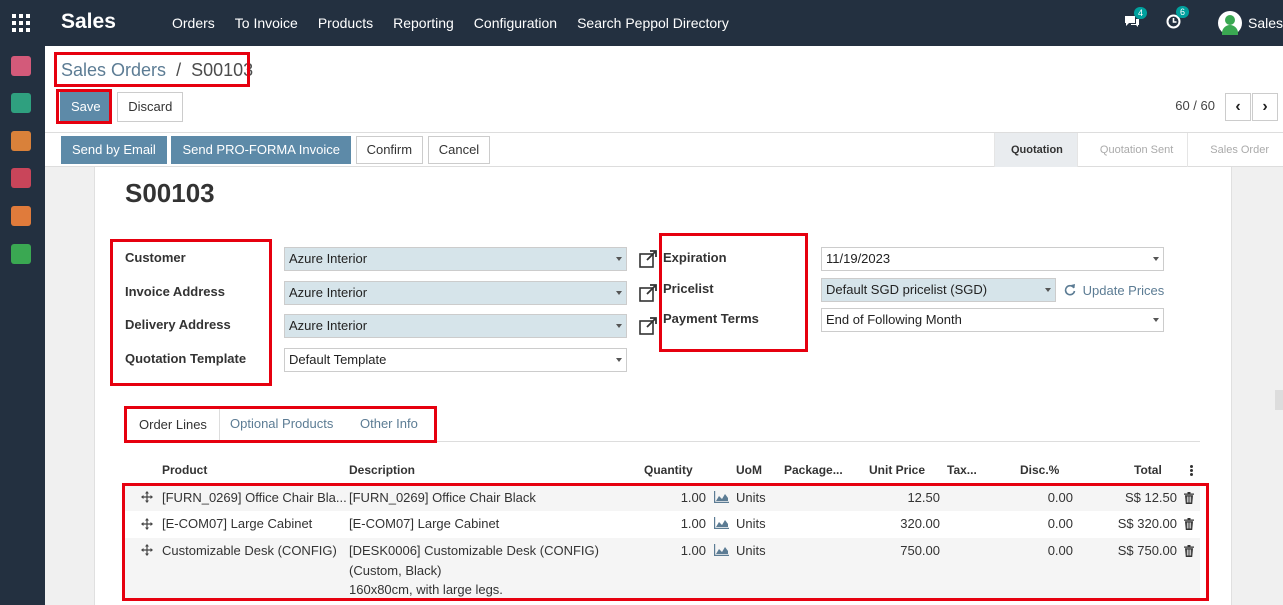 The height and width of the screenshot is (605, 1283). I want to click on line-product: [E-COM07] Large Cabinet, so click(237, 523).